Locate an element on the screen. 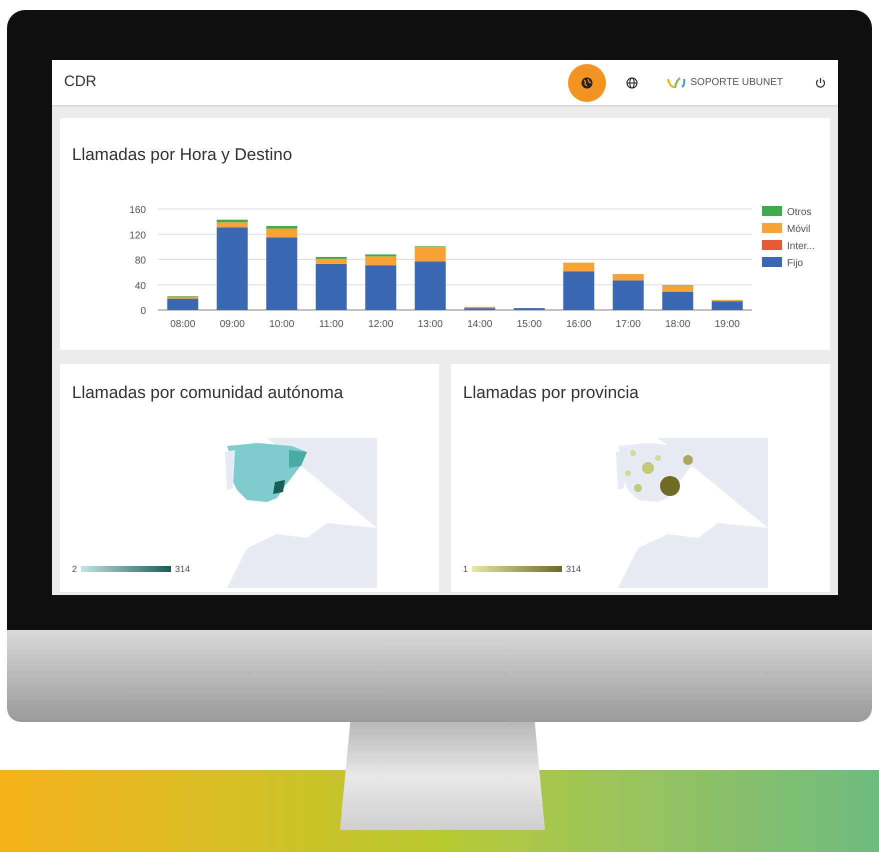 Image resolution: width=879 pixels, height=852 pixels. card-title: Llamadas por provincia is located at coordinates (551, 393).